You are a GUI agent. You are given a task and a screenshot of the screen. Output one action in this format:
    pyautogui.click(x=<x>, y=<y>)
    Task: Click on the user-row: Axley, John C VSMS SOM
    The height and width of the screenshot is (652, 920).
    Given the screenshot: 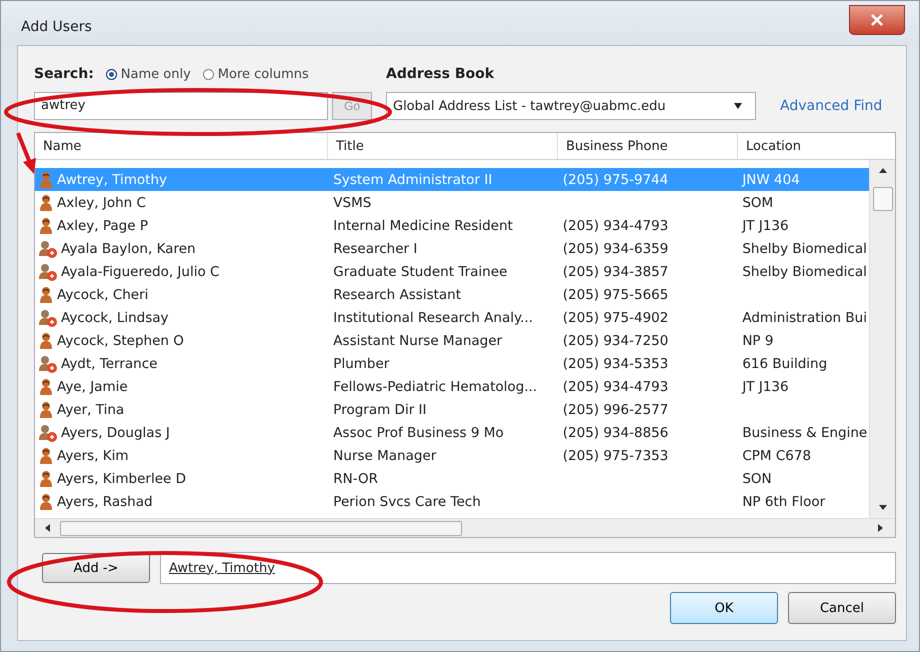 What is the action you would take?
    pyautogui.click(x=452, y=202)
    